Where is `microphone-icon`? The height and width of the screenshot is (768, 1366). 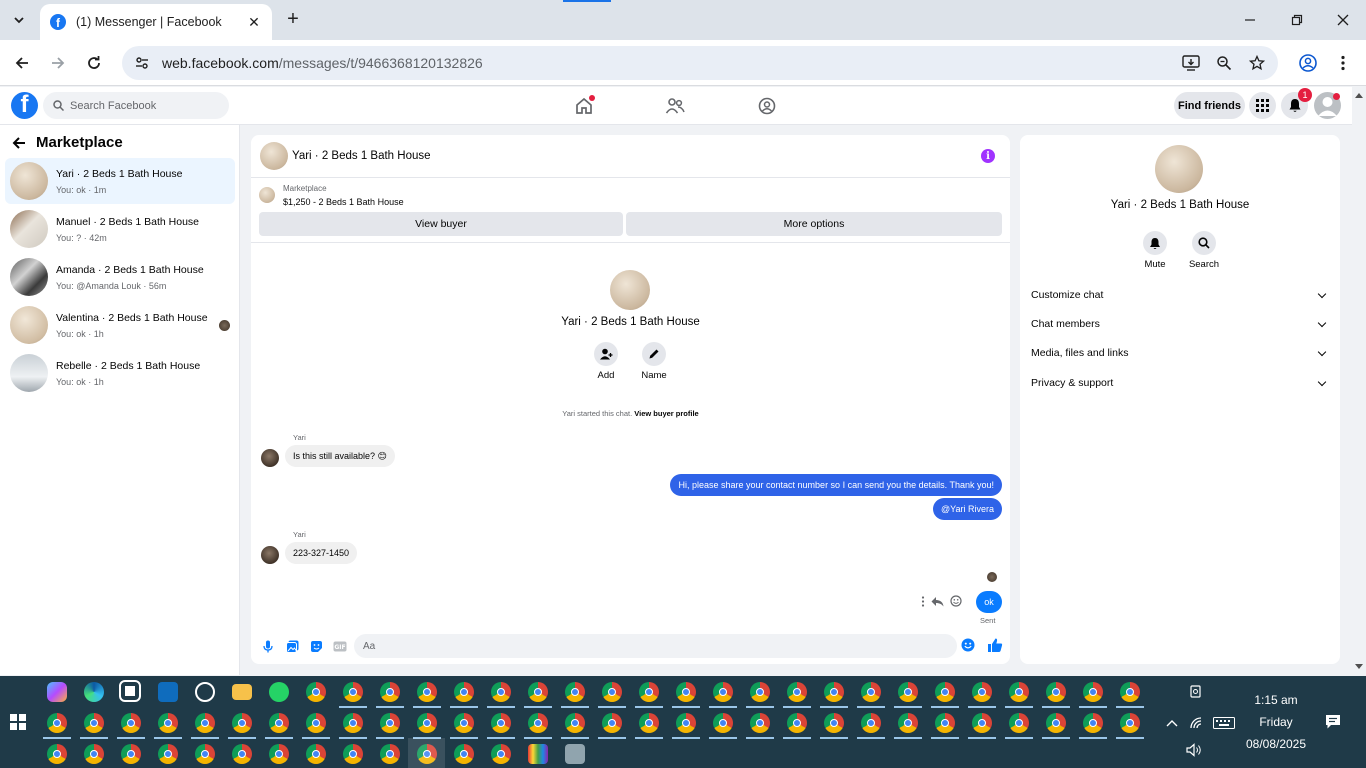
microphone-icon is located at coordinates (268, 646).